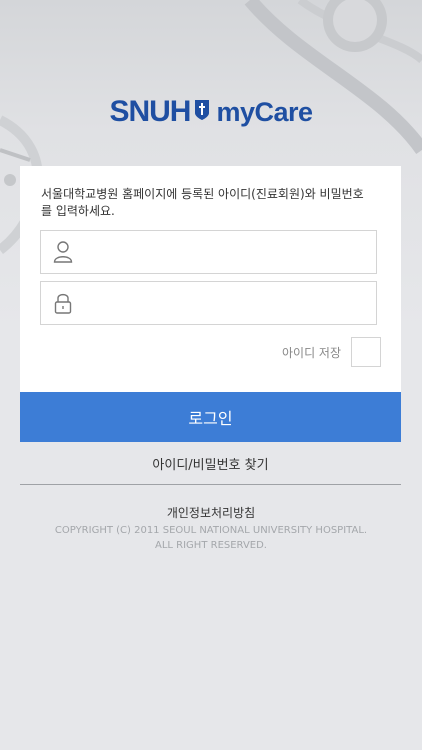 This screenshot has height=750, width=422. I want to click on password-field, so click(208, 303).